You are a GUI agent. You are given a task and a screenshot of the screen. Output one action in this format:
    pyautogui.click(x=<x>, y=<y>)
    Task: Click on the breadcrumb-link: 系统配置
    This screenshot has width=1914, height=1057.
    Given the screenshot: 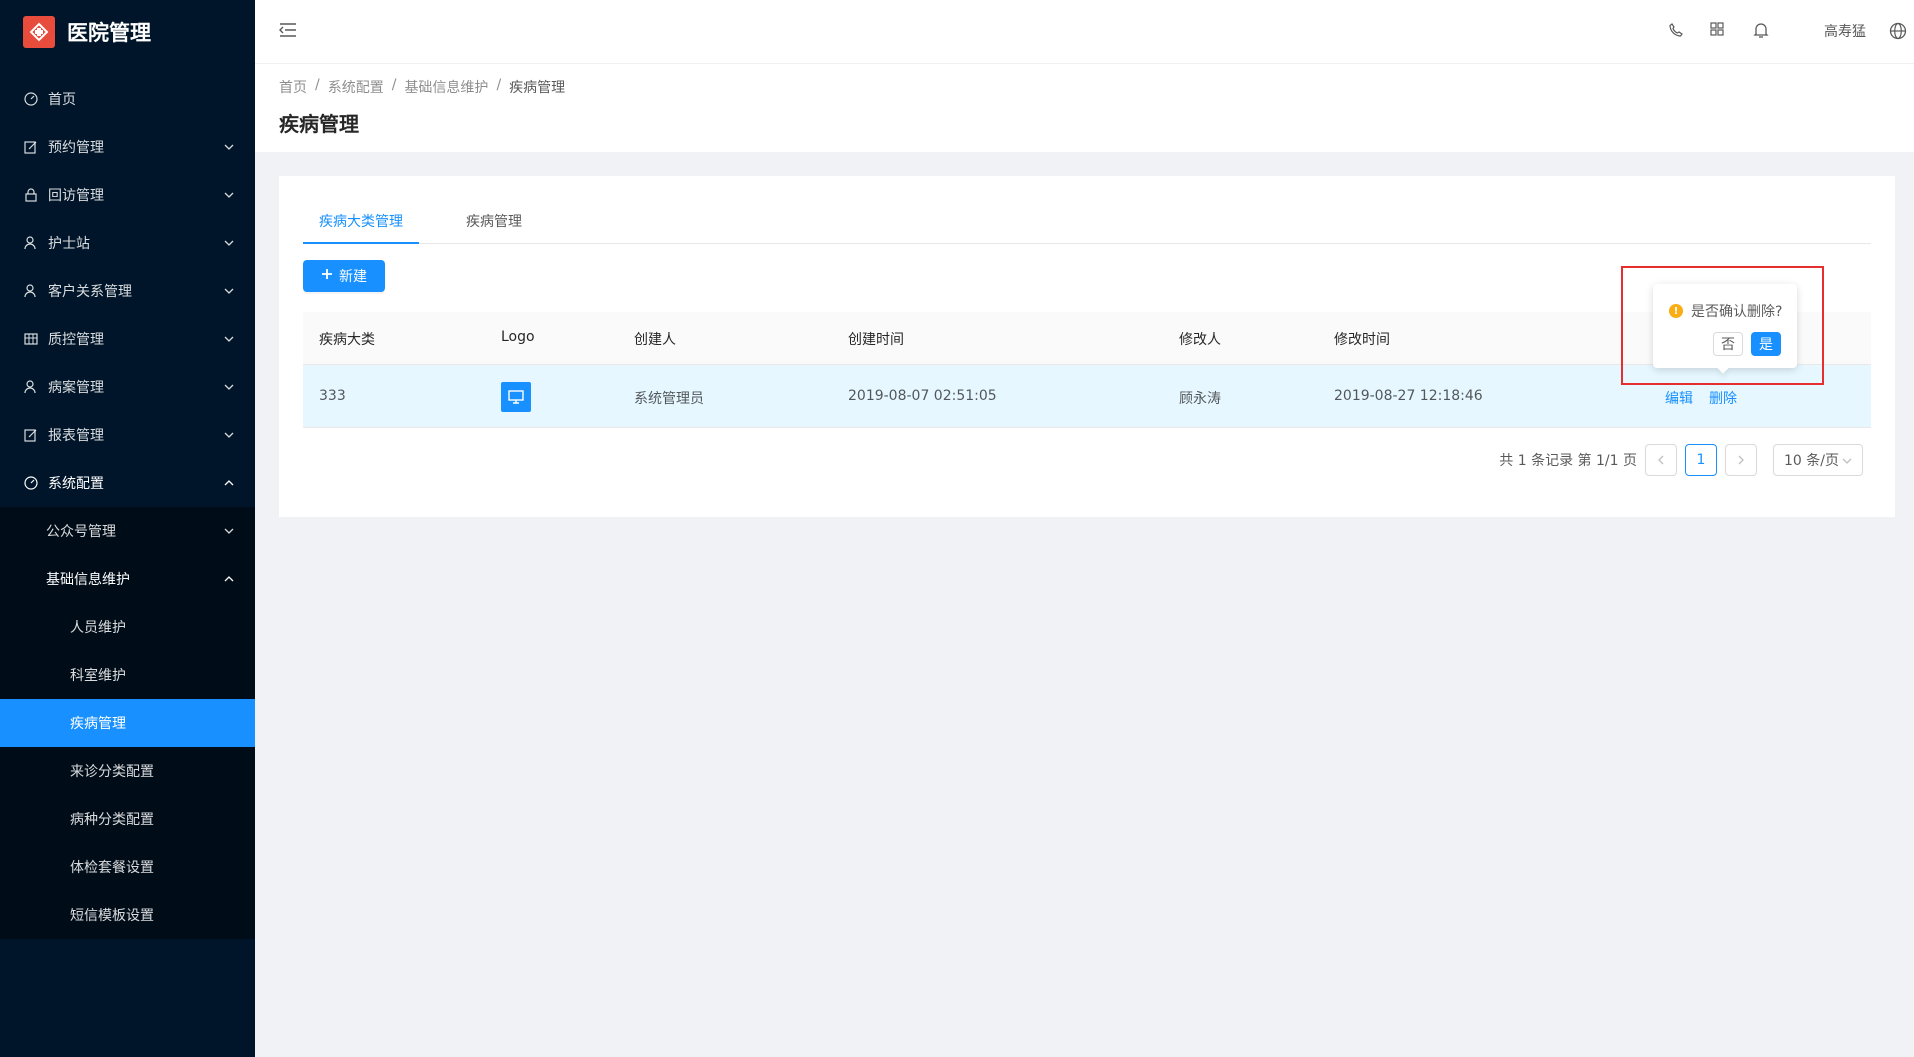 What is the action you would take?
    pyautogui.click(x=356, y=87)
    